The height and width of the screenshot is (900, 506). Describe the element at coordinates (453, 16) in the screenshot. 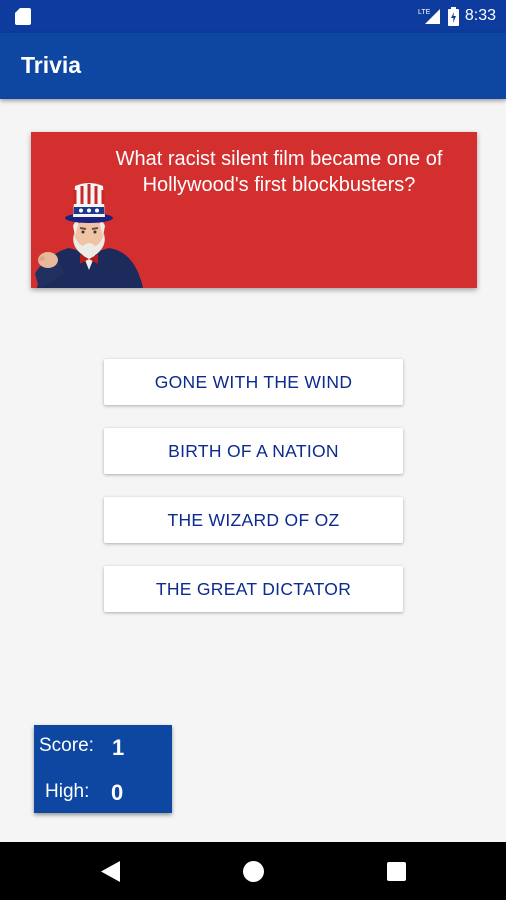

I see `battery-icon` at that location.